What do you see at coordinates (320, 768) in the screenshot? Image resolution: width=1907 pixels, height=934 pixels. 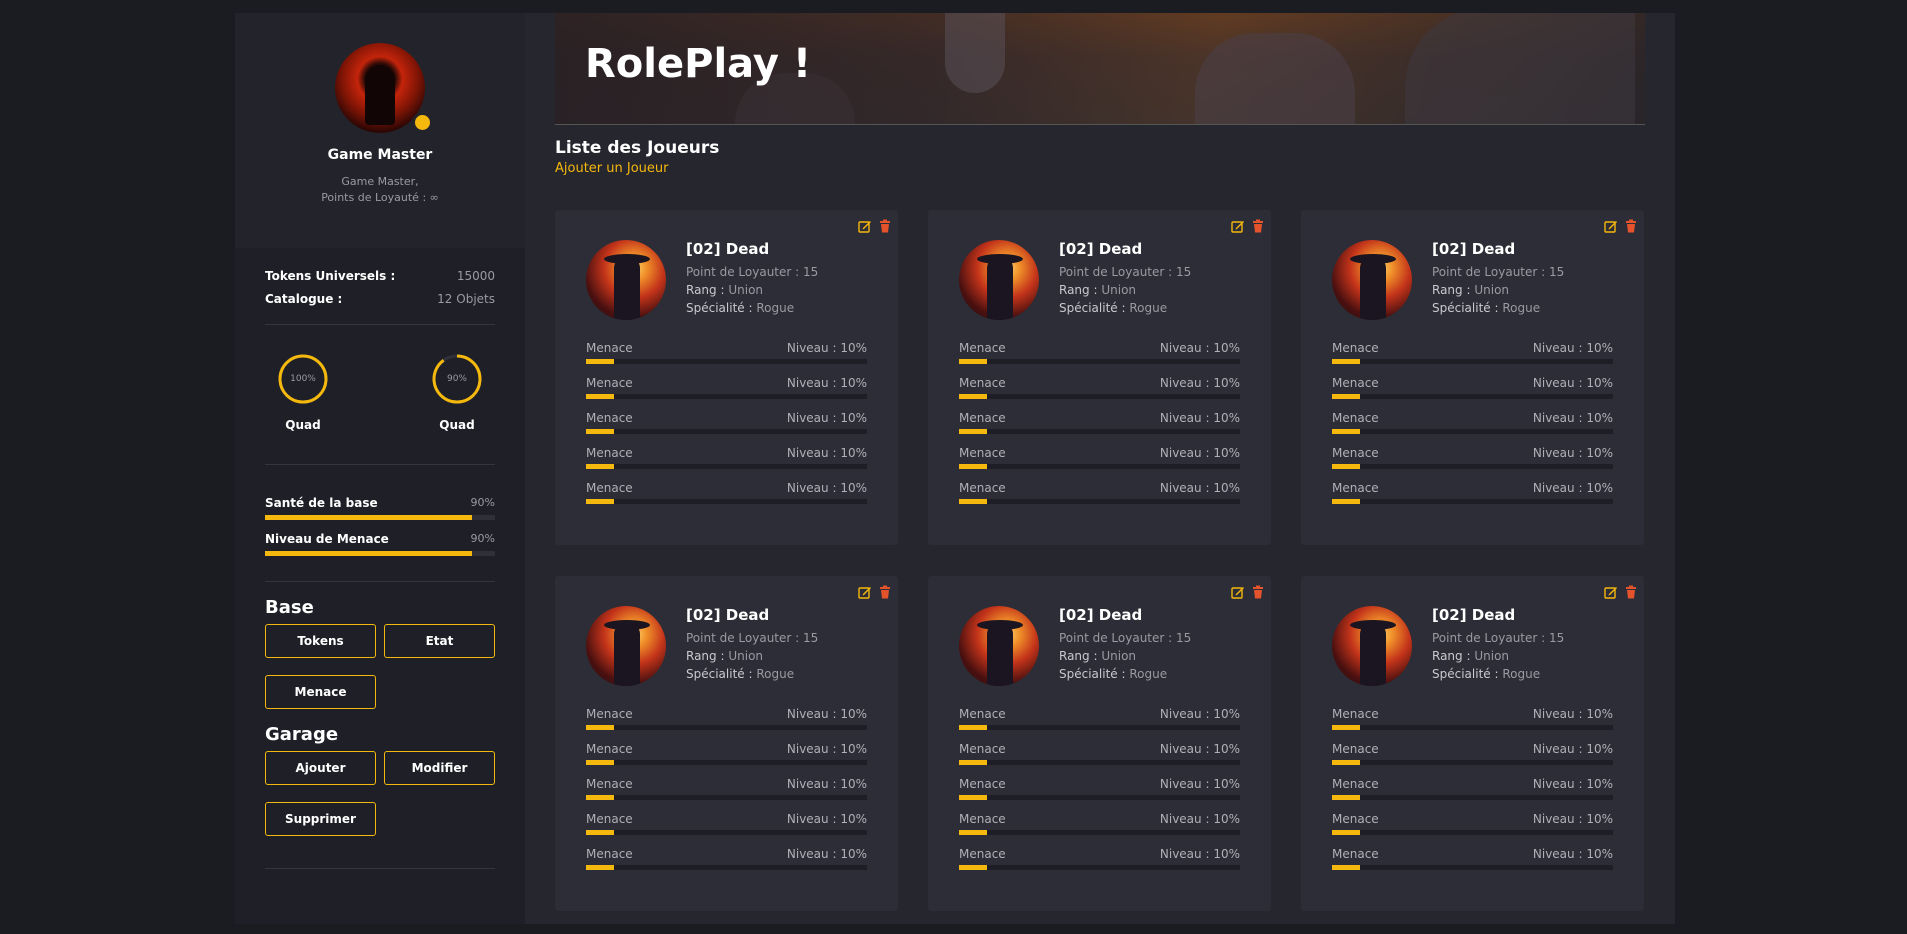 I see `ajouter-button: Ajouter` at bounding box center [320, 768].